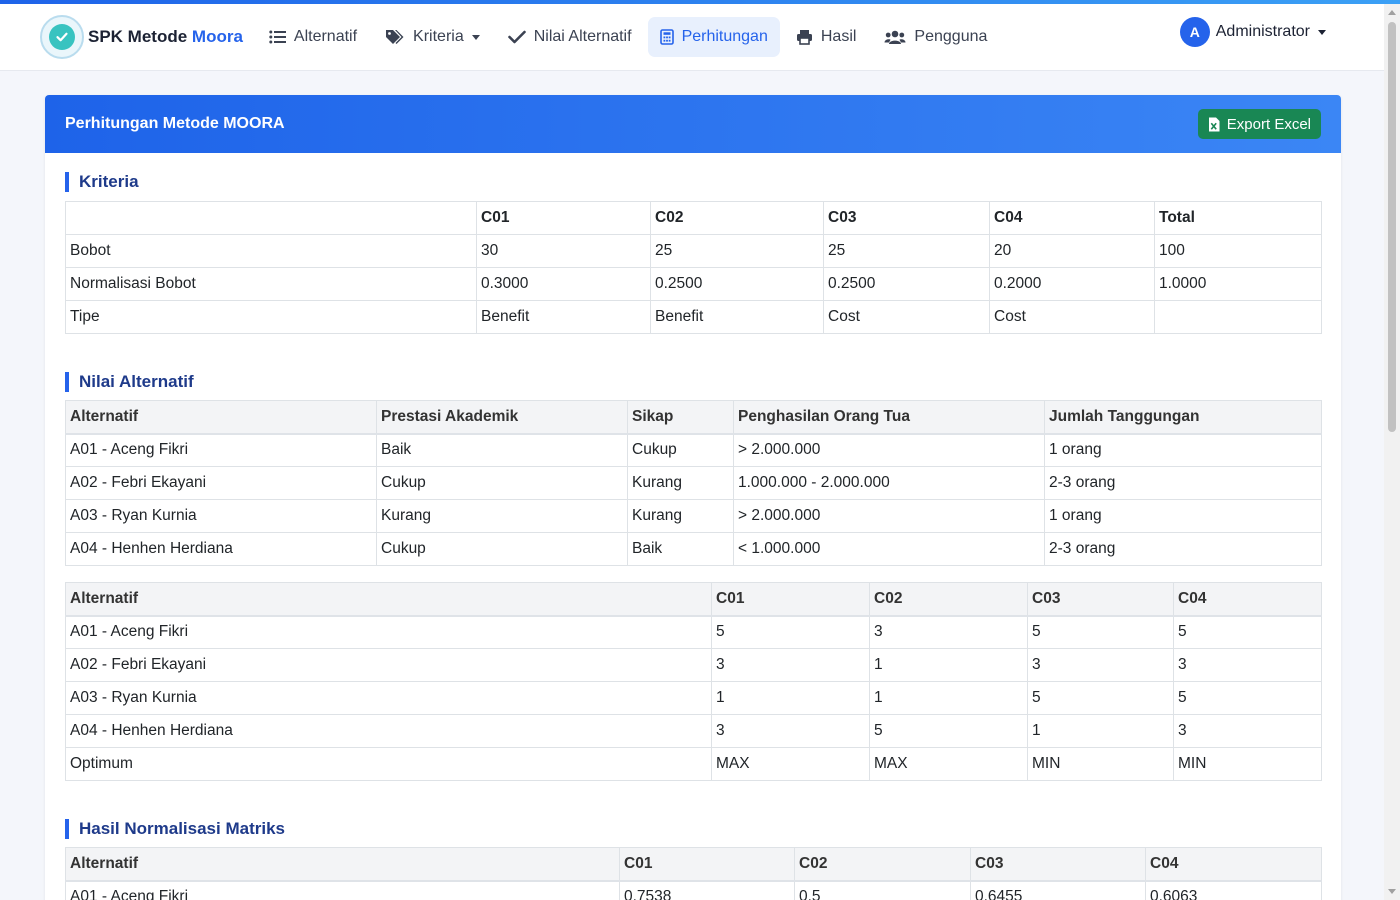  Describe the element at coordinates (563, 317) in the screenshot. I see `table-cell: Benefit` at that location.